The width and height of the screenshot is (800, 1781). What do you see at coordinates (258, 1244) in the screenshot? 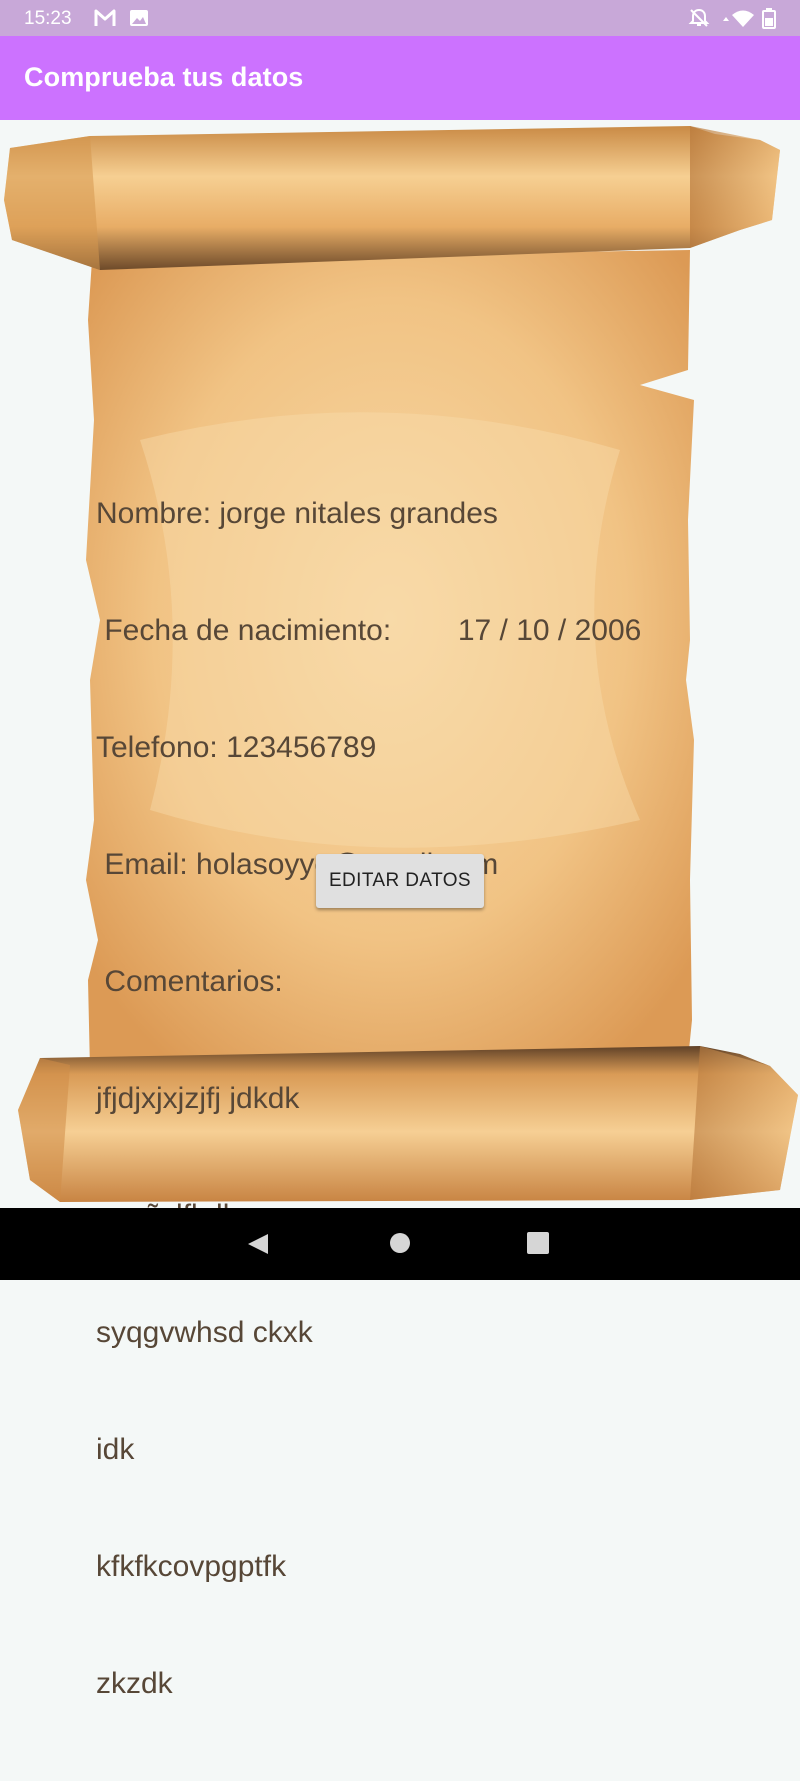
I see `back-icon` at bounding box center [258, 1244].